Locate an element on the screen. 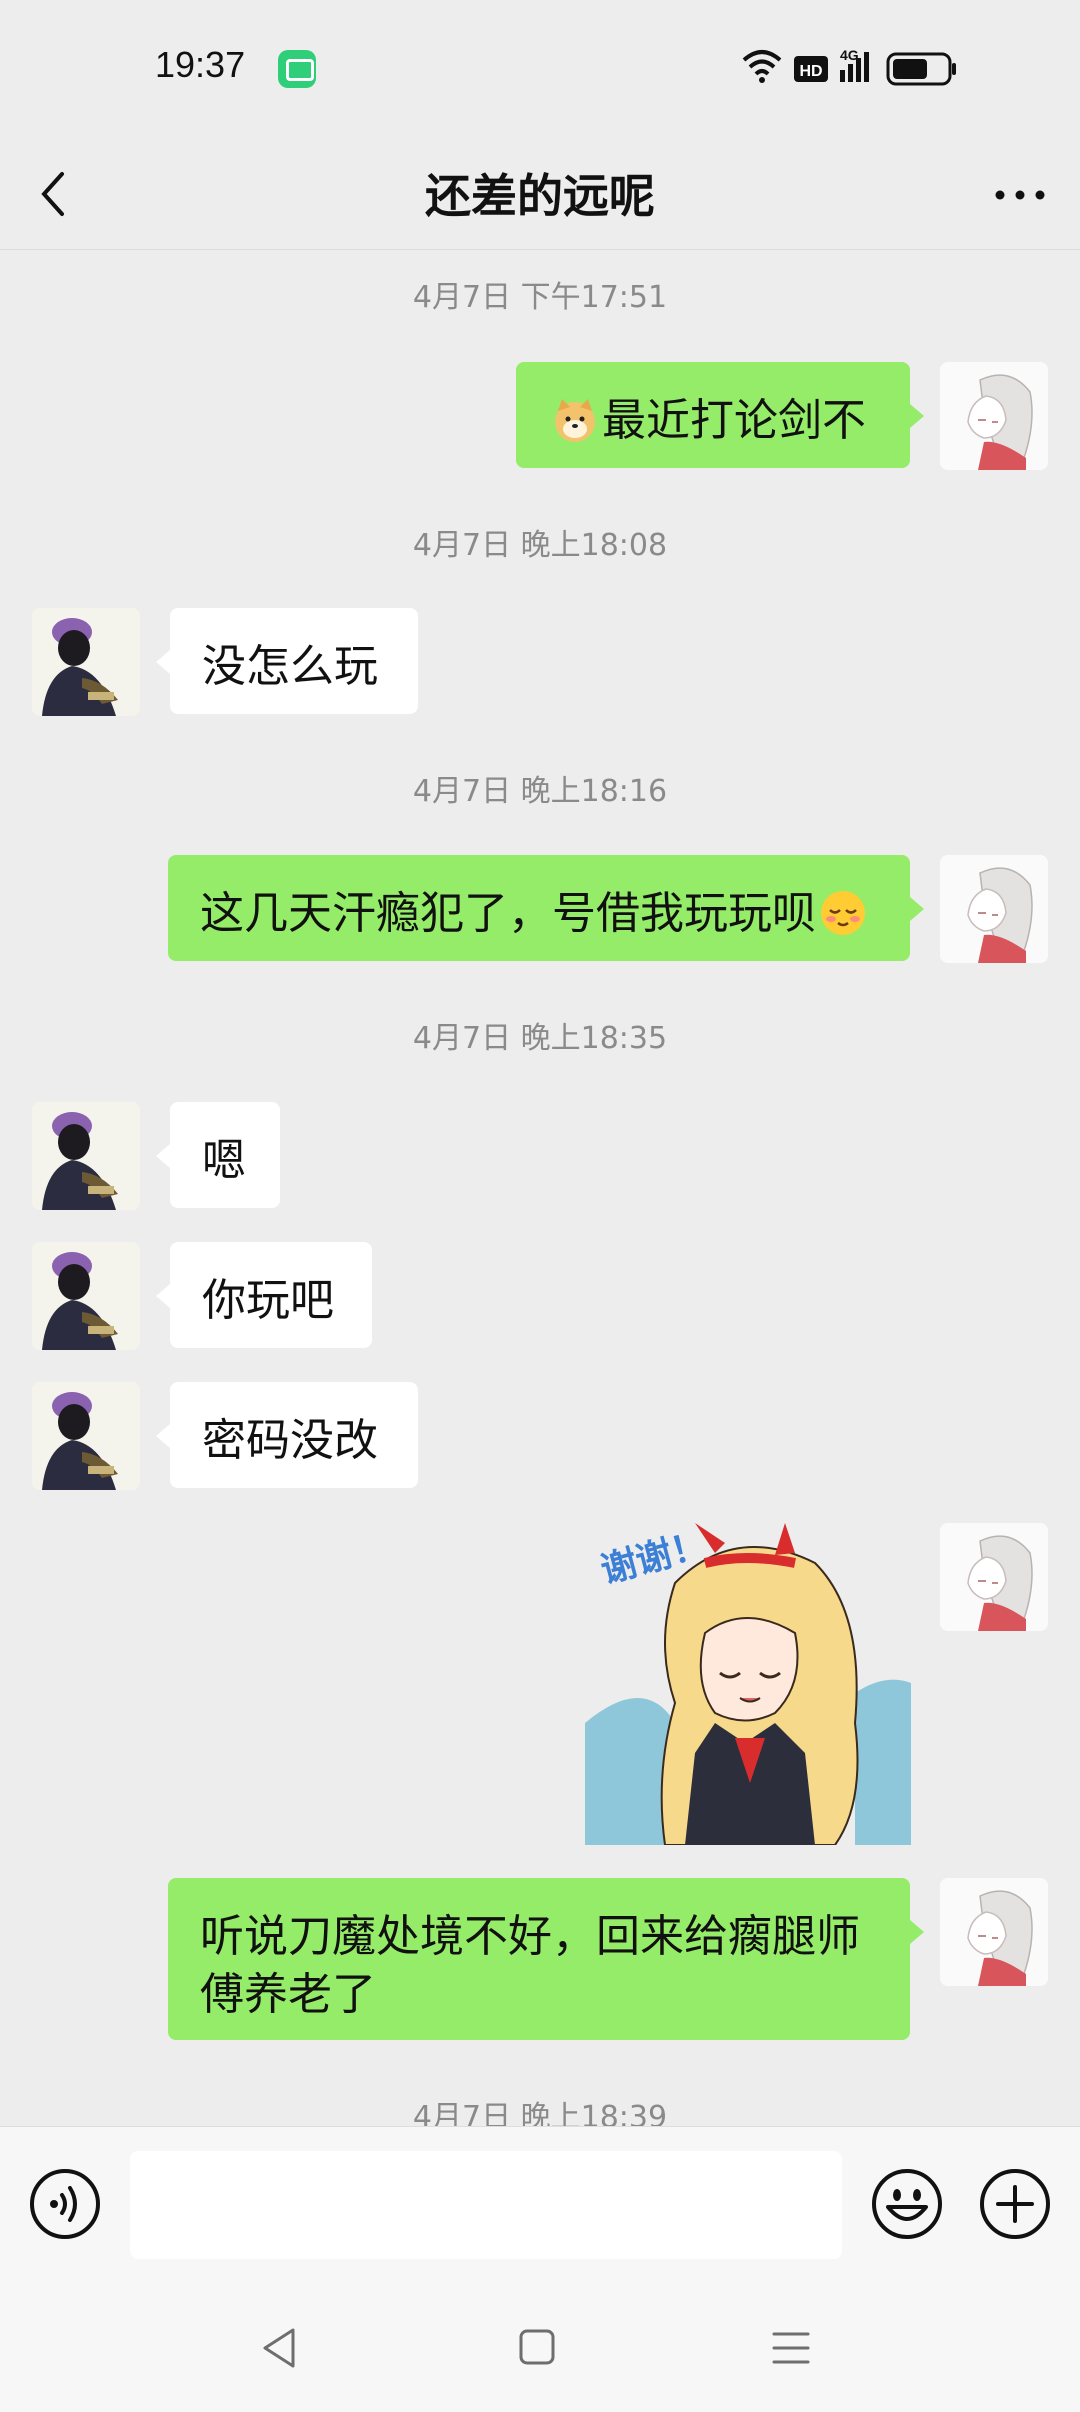  message-bubble-sent: 听说刀魔处境不好，回来给瘸腿师 傅养老了 is located at coordinates (546, 1959).